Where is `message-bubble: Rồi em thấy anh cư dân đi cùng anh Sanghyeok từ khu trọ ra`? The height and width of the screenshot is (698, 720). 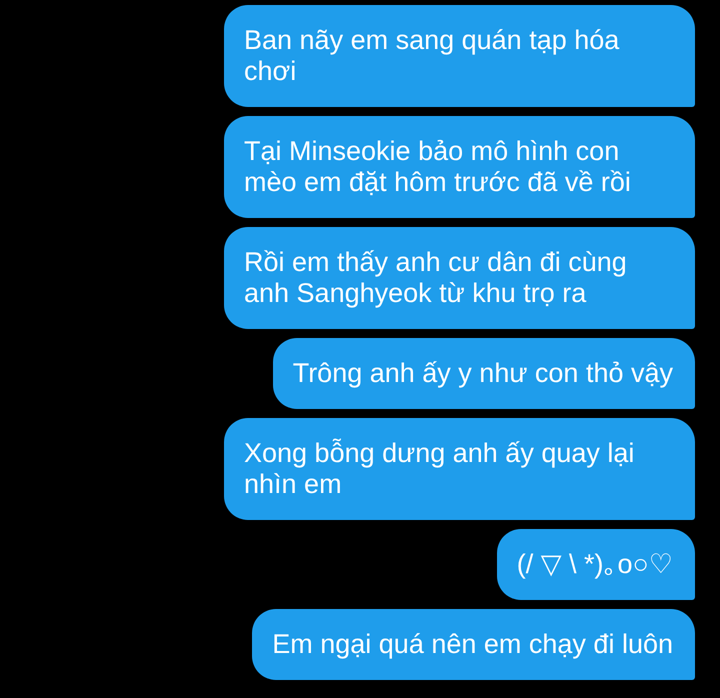 message-bubble: Rồi em thấy anh cư dân đi cùng anh Sanghyeok từ khu trọ ra is located at coordinates (459, 278).